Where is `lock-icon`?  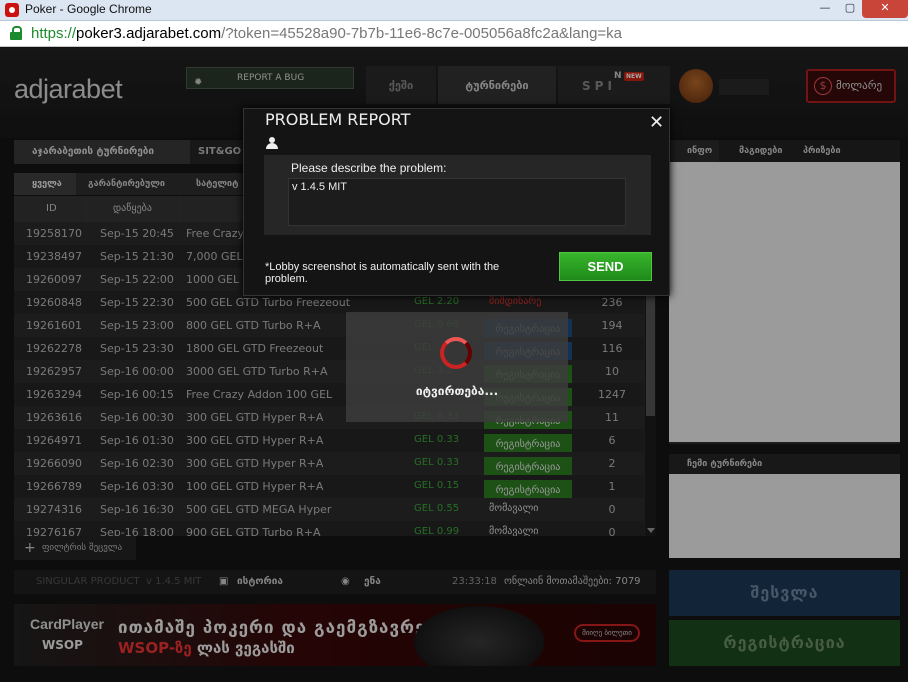
lock-icon is located at coordinates (16, 33).